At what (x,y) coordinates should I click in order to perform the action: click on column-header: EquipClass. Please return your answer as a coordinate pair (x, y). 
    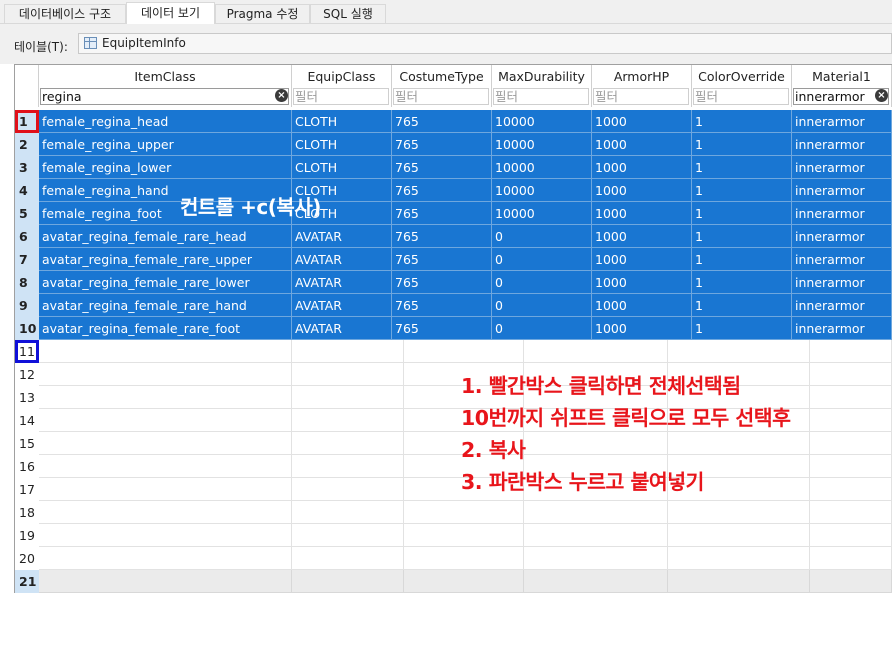
    Looking at the image, I should click on (342, 76).